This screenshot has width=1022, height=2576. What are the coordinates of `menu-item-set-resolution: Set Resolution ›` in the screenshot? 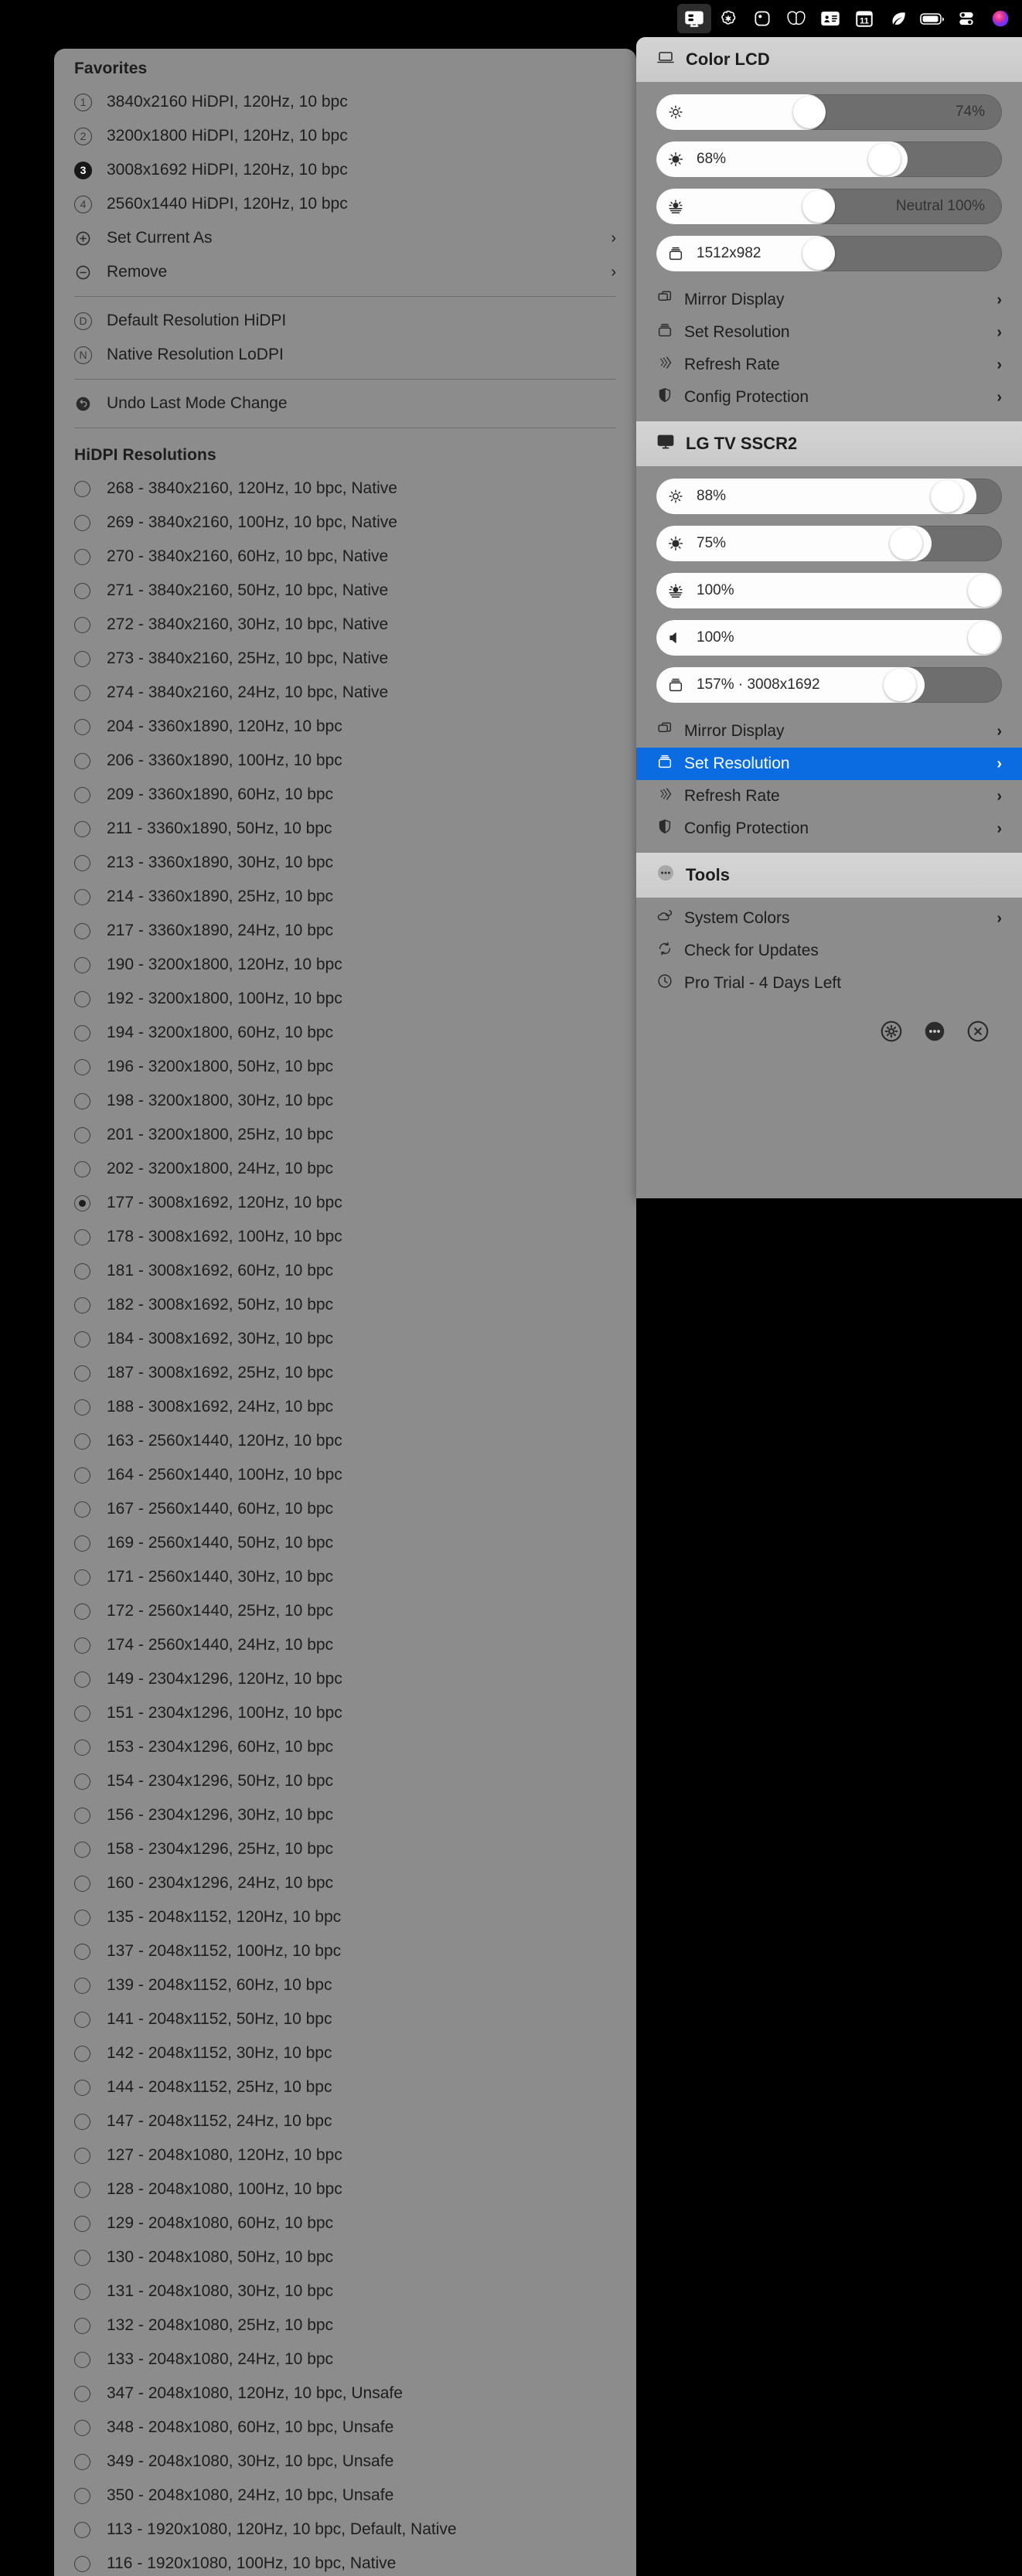 It's located at (829, 332).